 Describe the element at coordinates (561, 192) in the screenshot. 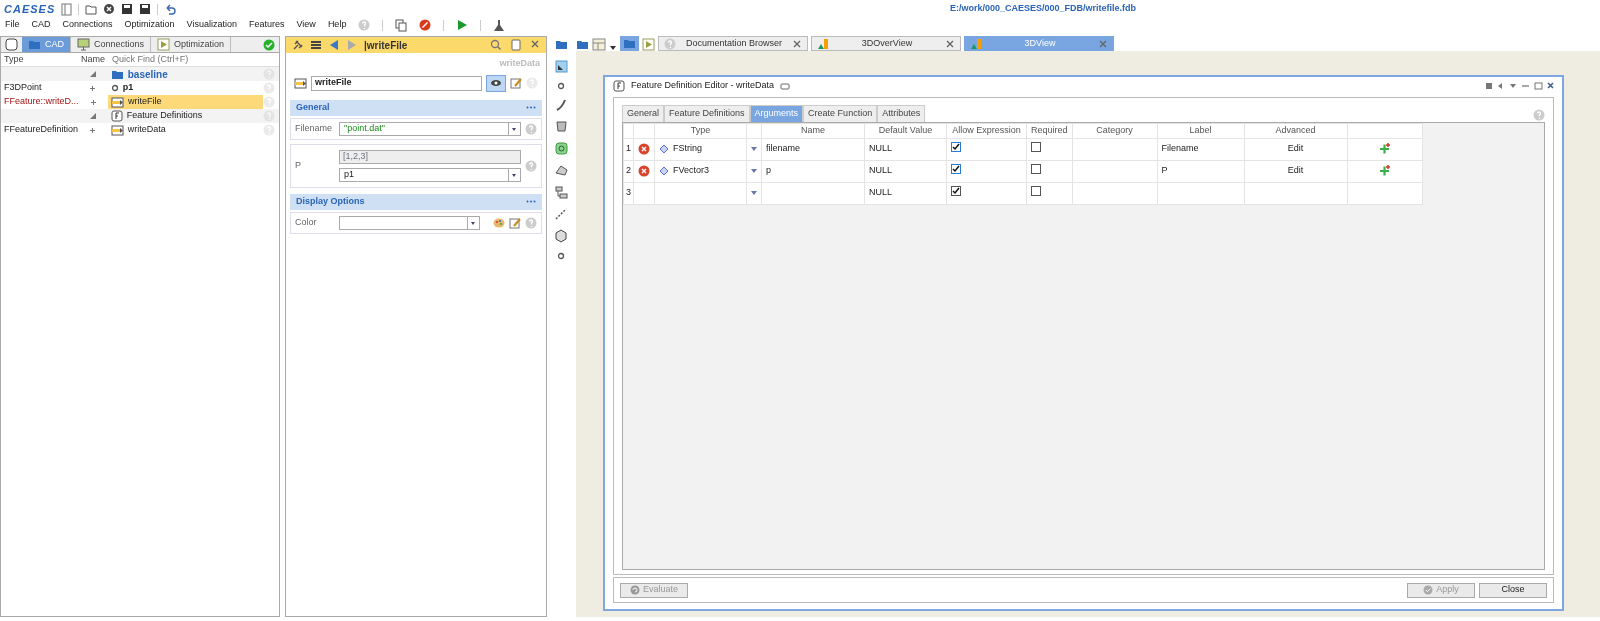

I see `connector-icon` at that location.